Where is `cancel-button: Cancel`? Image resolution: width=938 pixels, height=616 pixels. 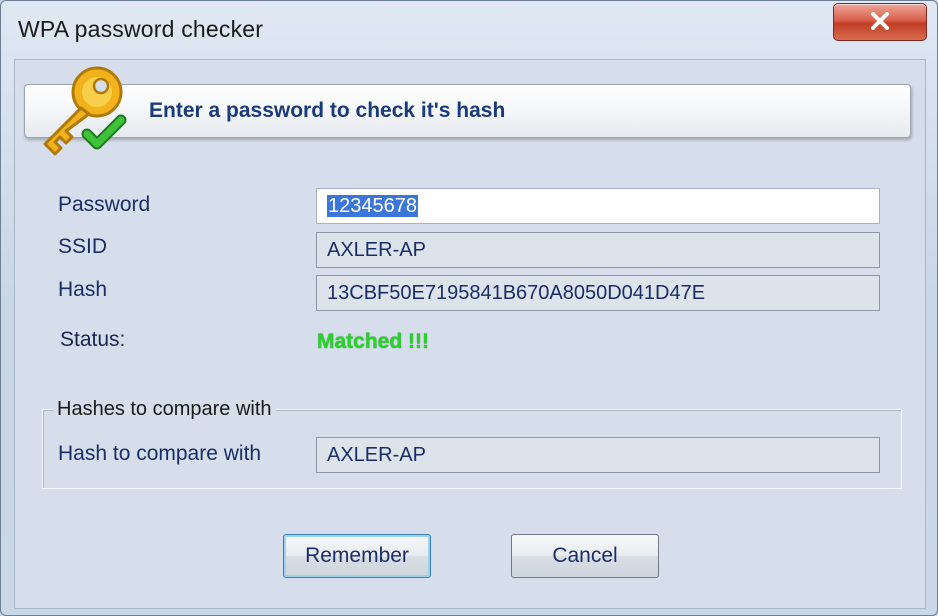 cancel-button: Cancel is located at coordinates (585, 556).